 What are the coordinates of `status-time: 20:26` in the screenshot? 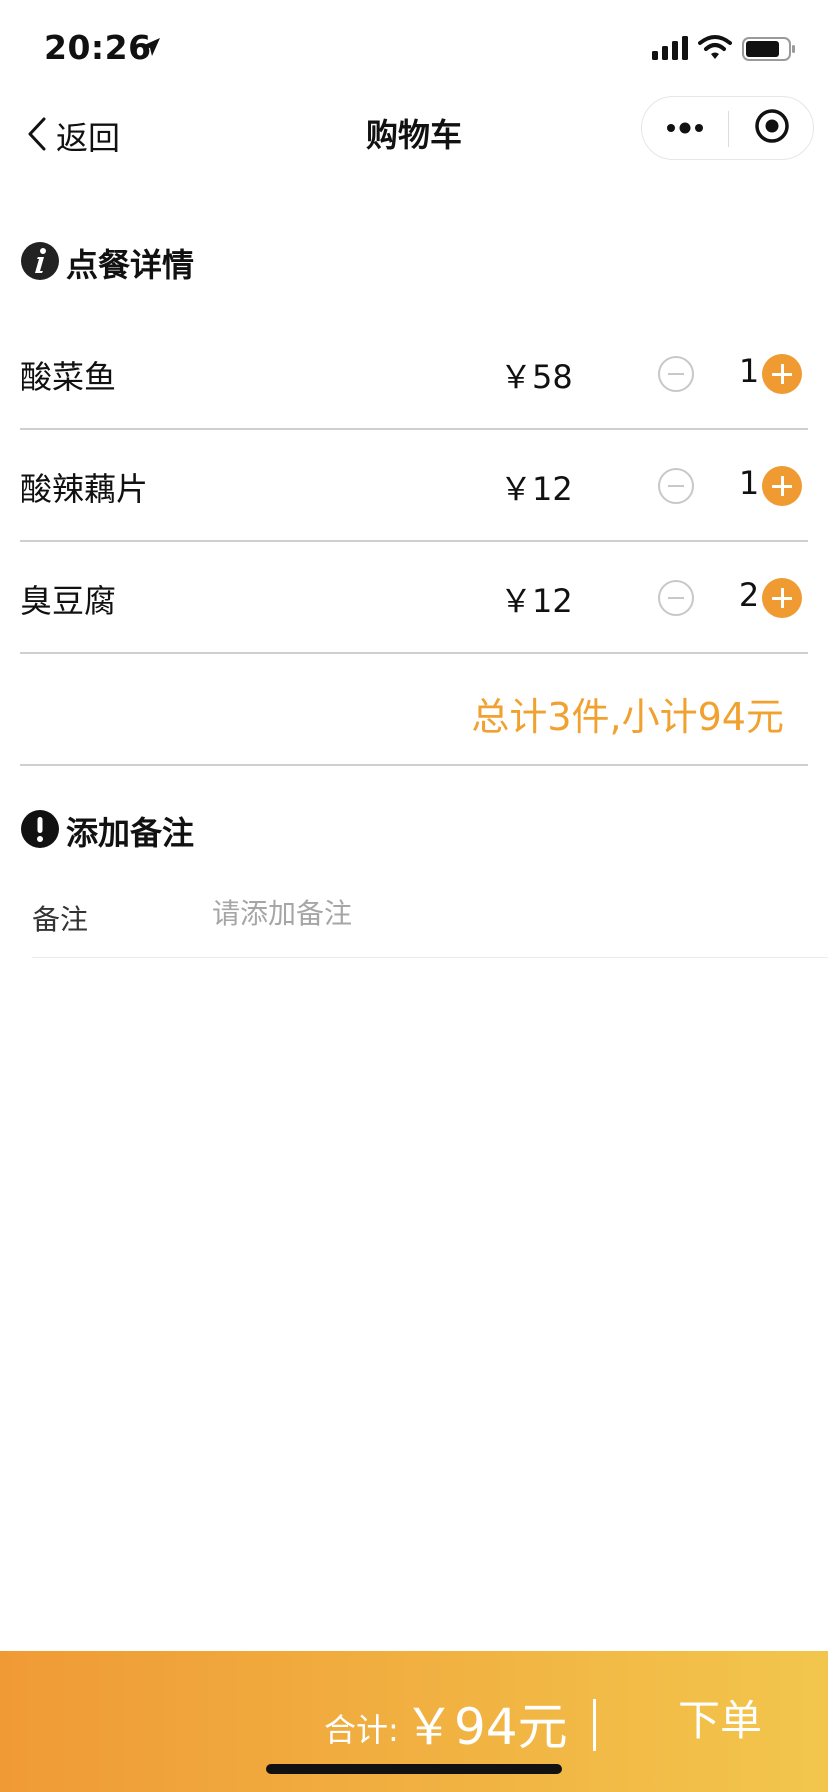 It's located at (98, 47).